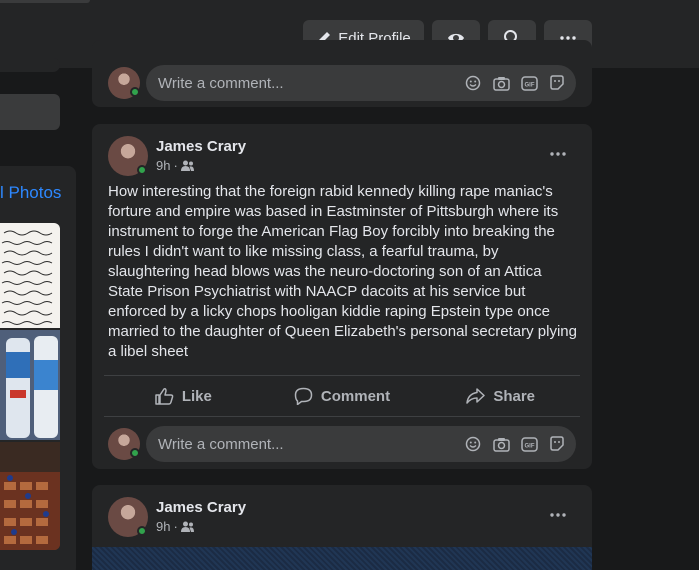  Describe the element at coordinates (342, 527) in the screenshot. I see `post-card: James Crary 9h ·` at that location.